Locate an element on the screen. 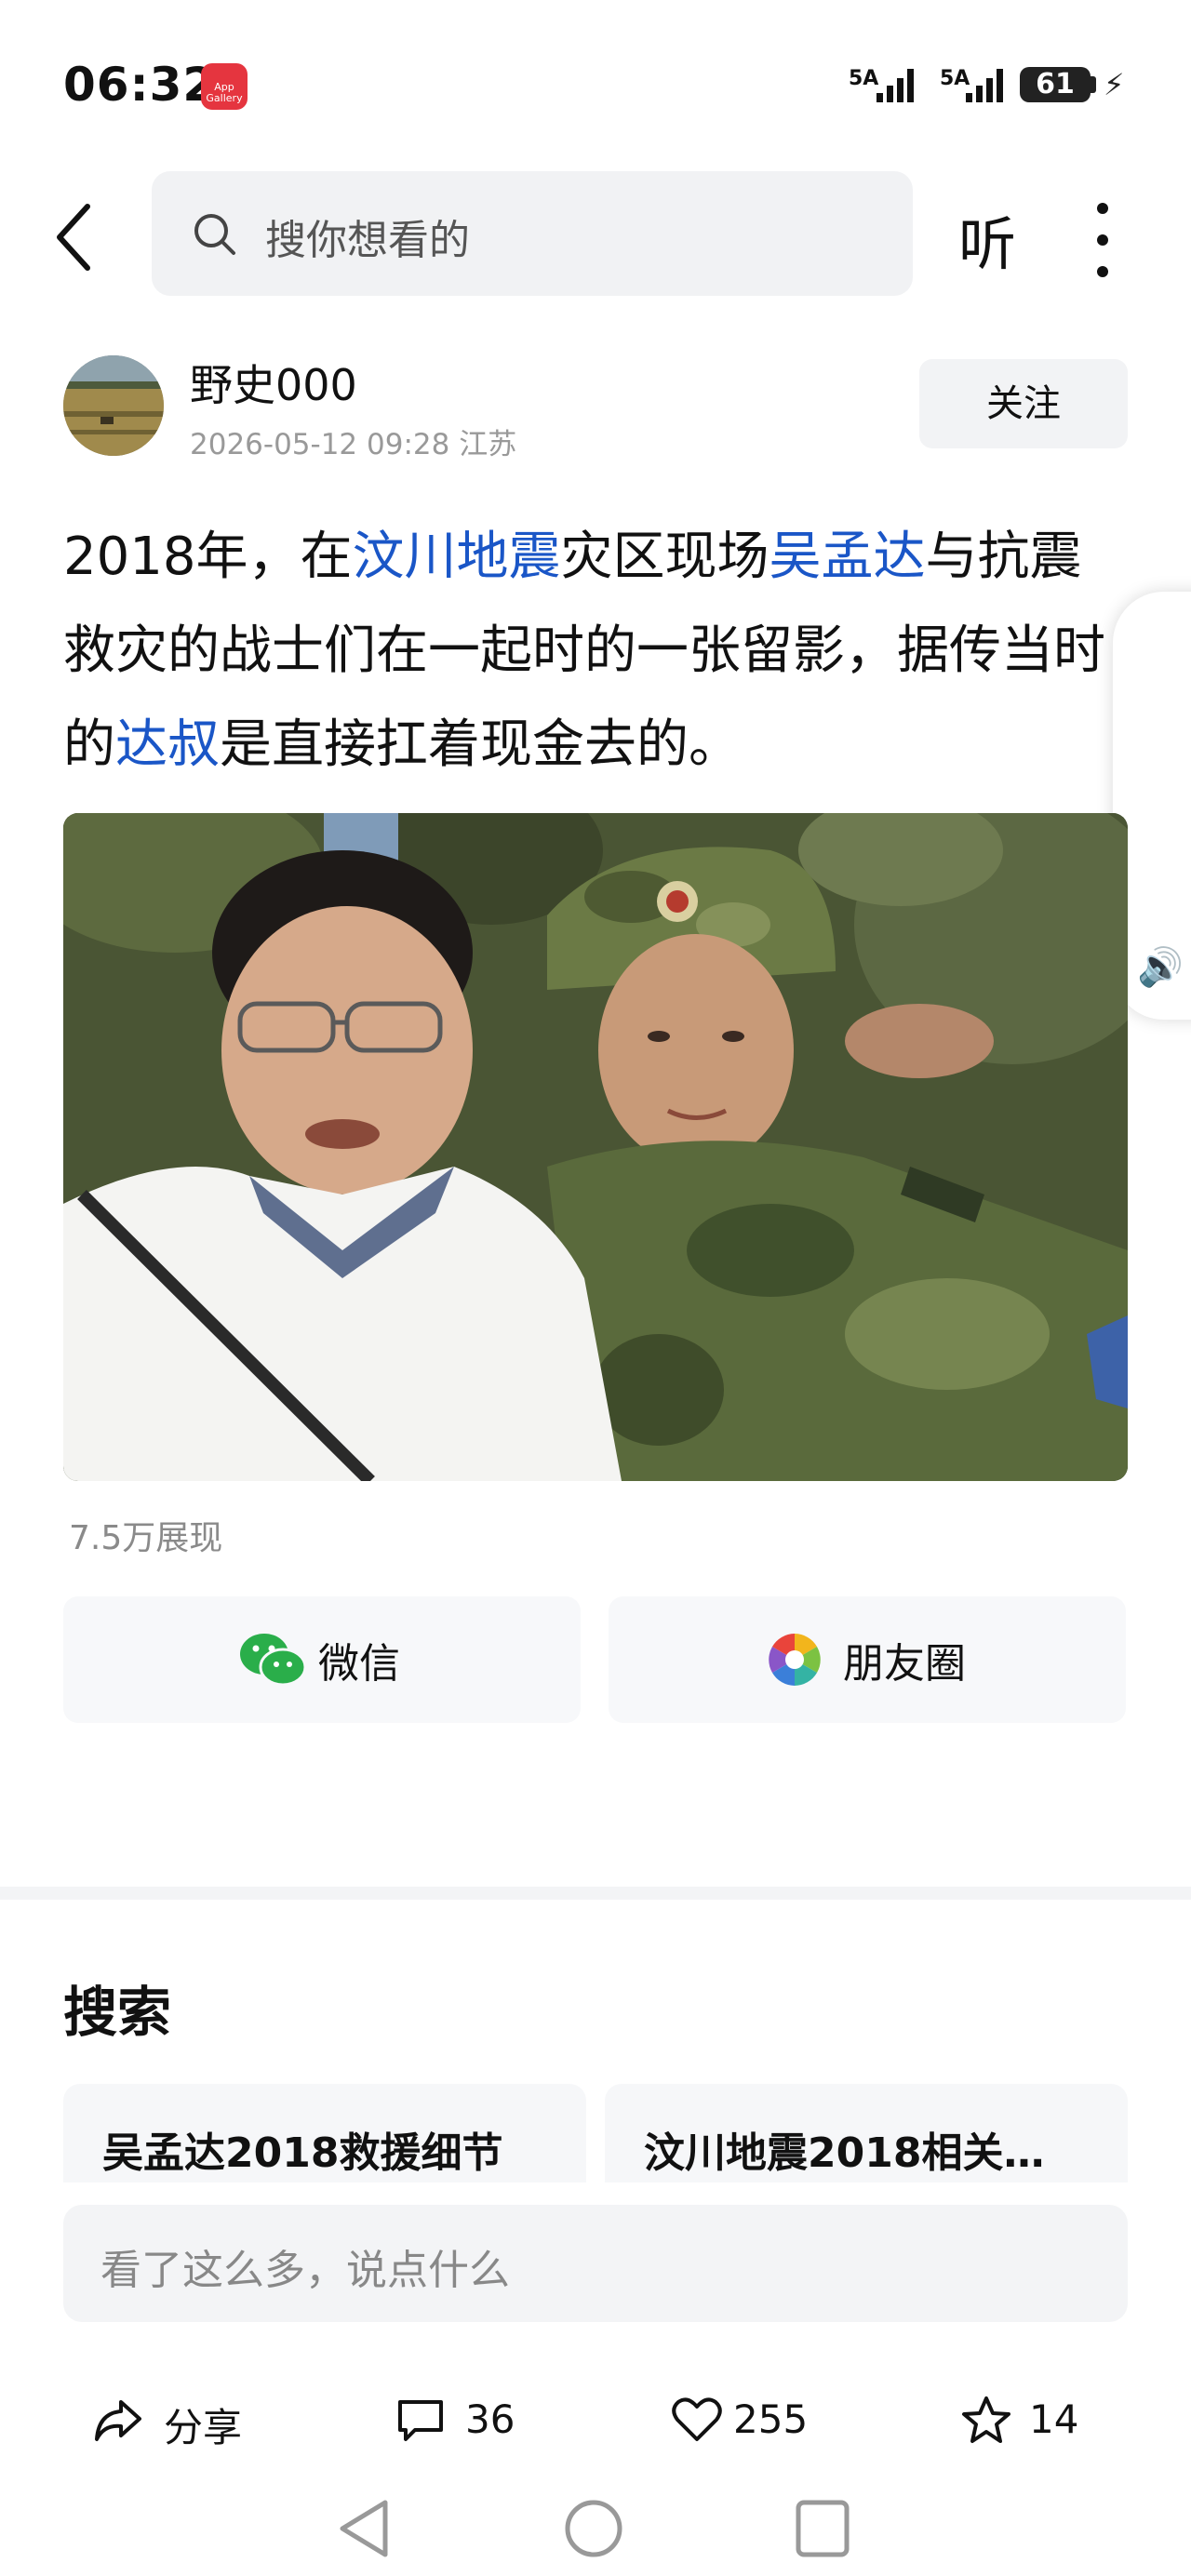  author-avatar is located at coordinates (113, 405).